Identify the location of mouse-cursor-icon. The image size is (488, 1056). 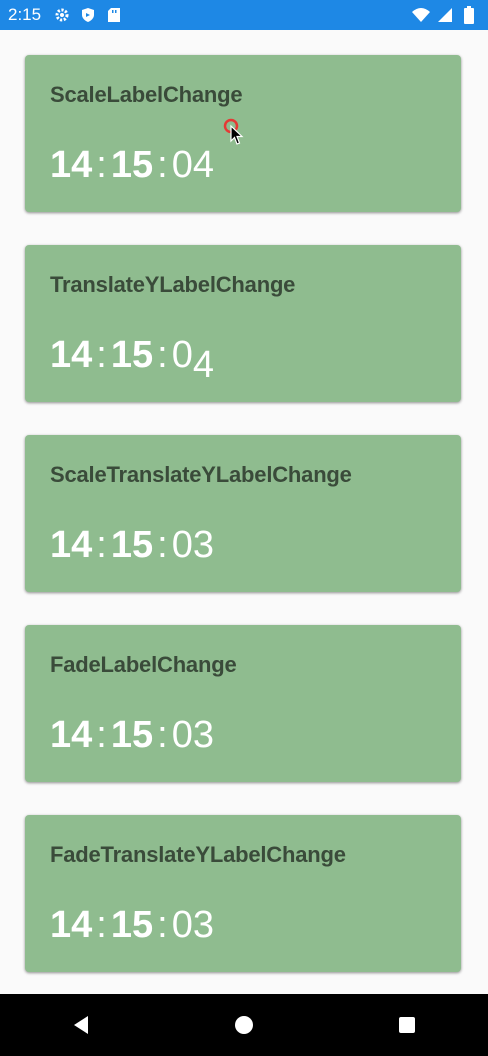
(234, 132).